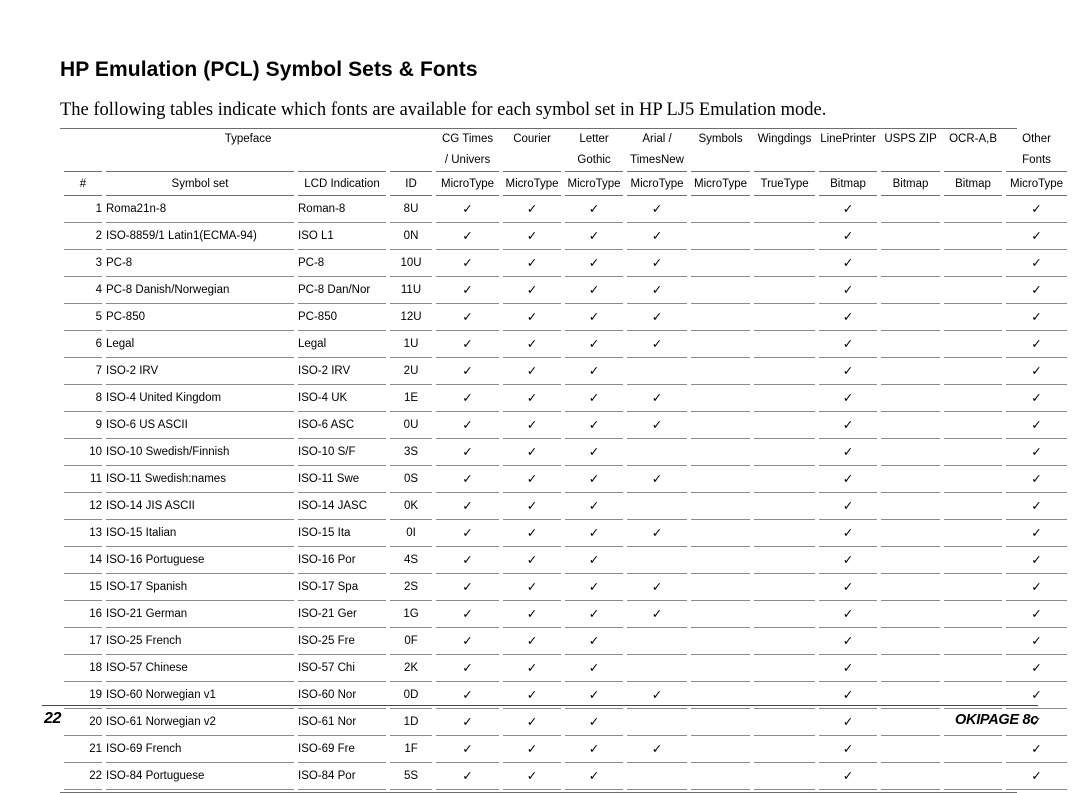 The height and width of the screenshot is (793, 1080). I want to click on cell-symbol-set: ISO-21 German, so click(200, 614).